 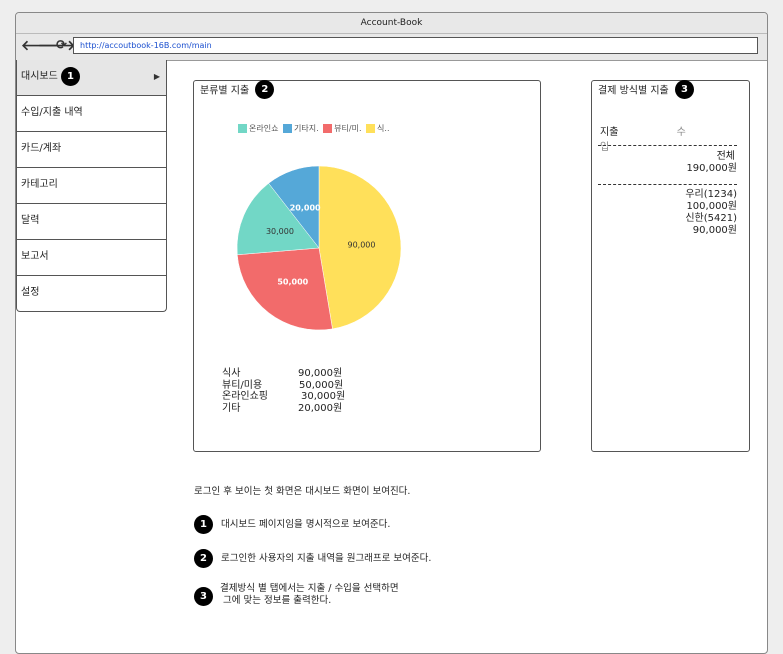 I want to click on sidebar-item-transactions: 수입/지출 내역, so click(x=91, y=114).